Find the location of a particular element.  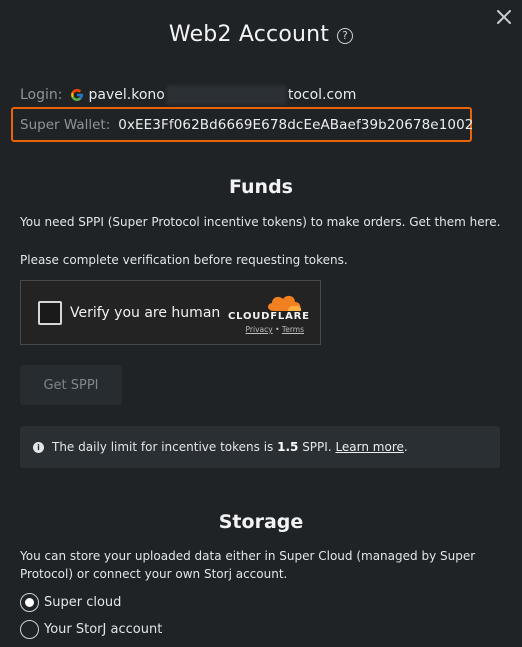

super-cloud-option: Super cloud is located at coordinates (70, 602).